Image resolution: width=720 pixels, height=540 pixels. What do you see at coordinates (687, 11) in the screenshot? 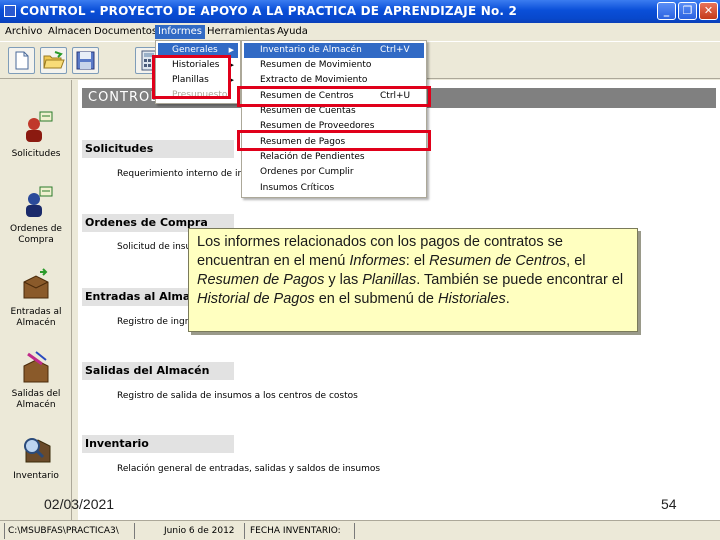
I see `restore-button: ❐` at bounding box center [687, 11].